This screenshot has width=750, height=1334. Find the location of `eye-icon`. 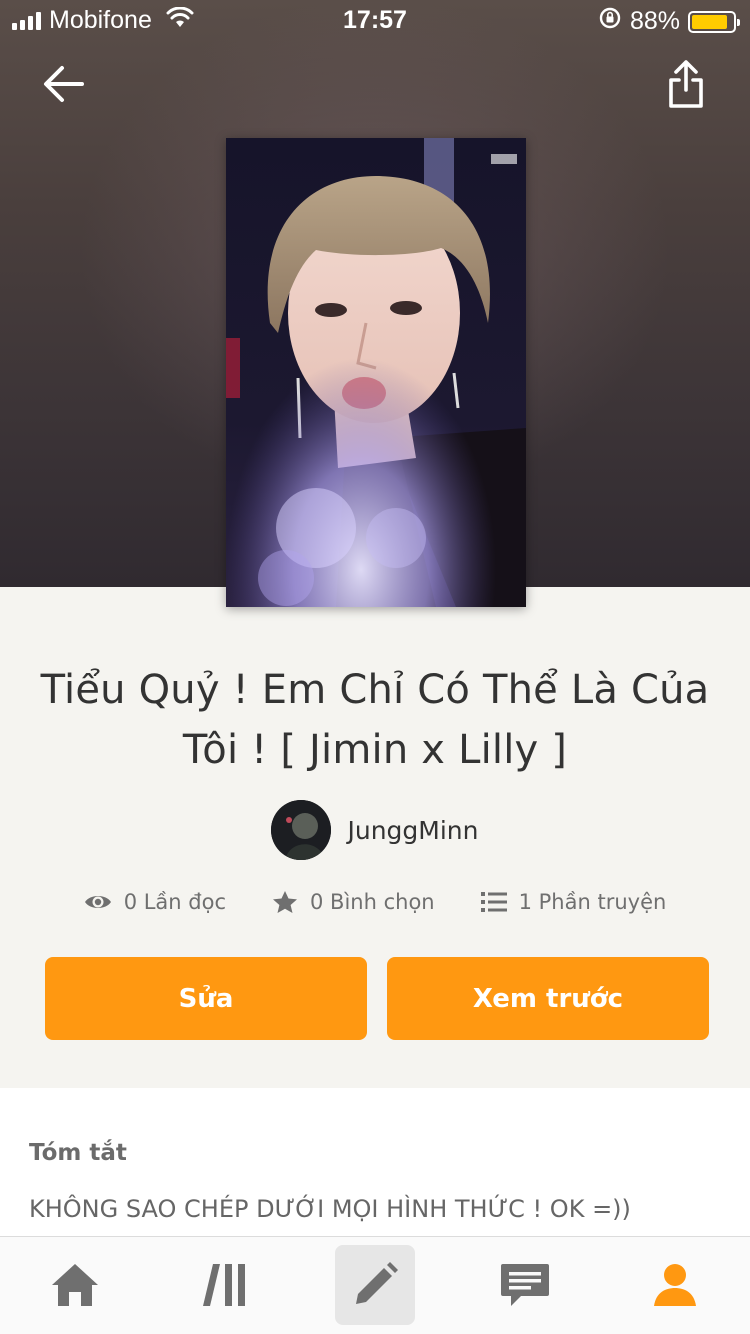

eye-icon is located at coordinates (97, 902).